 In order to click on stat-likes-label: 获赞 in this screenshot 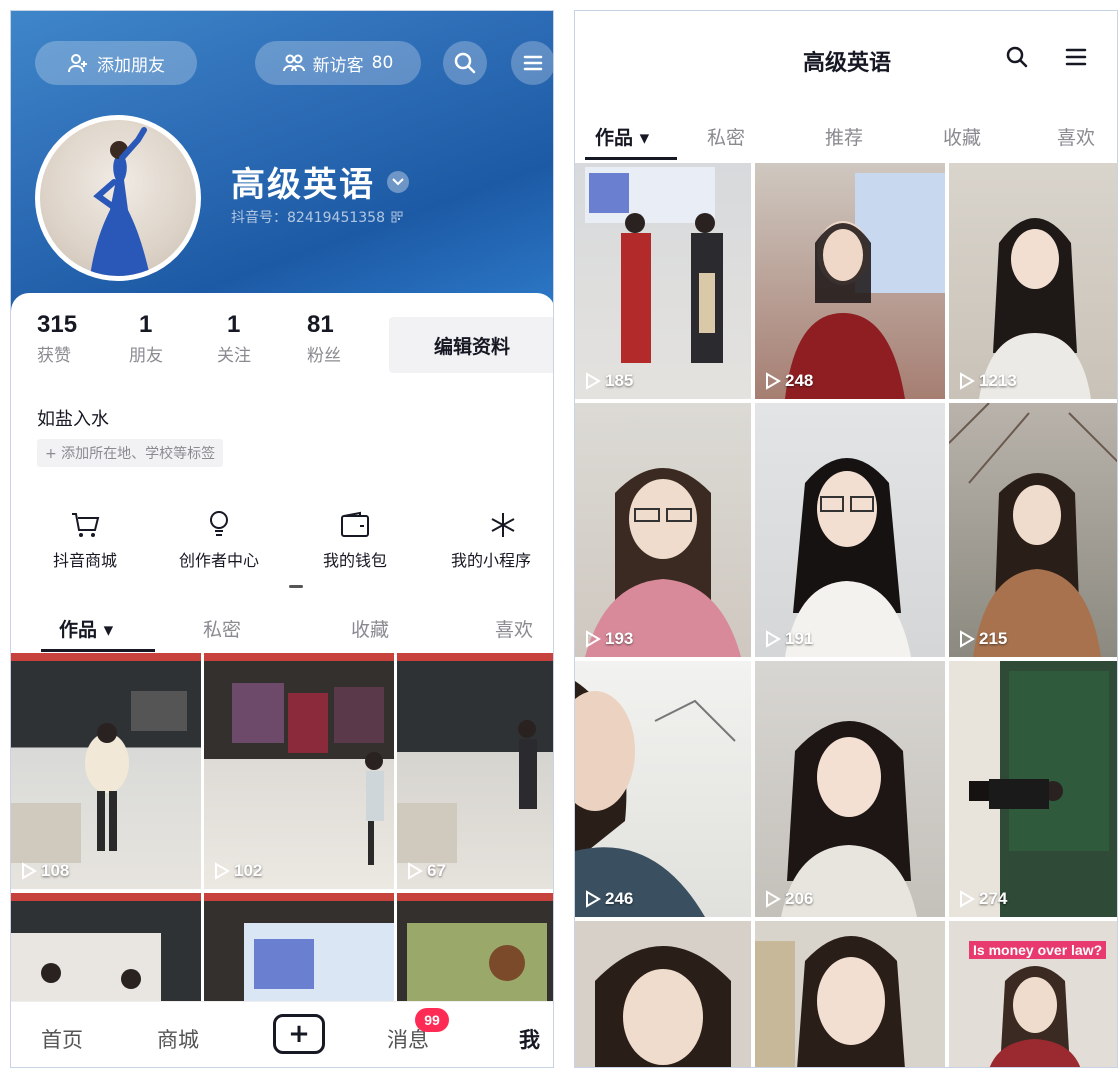, I will do `click(54, 356)`.